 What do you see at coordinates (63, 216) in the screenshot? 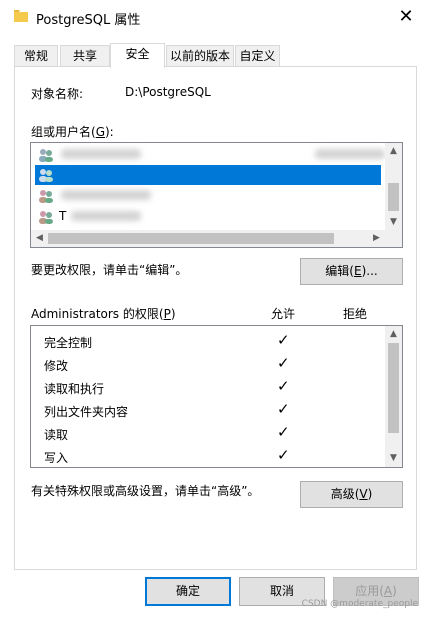
I see `list-item-label: T` at bounding box center [63, 216].